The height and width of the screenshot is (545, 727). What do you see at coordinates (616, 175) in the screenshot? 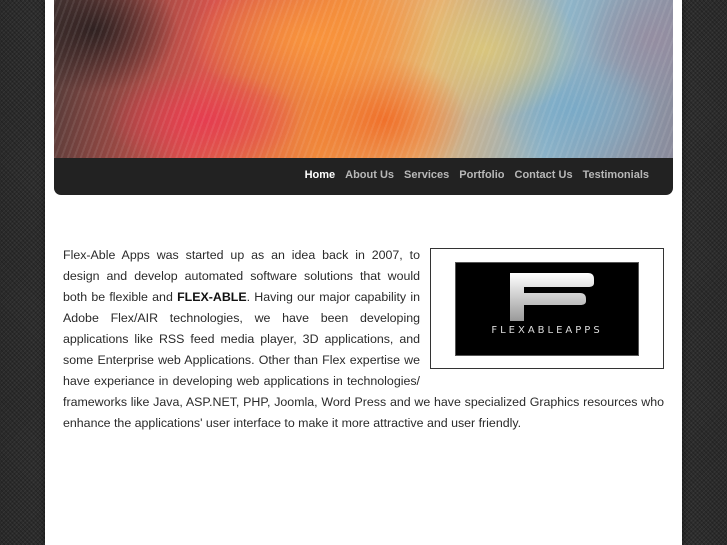
I see `nav-testimonials: Testimonials` at bounding box center [616, 175].